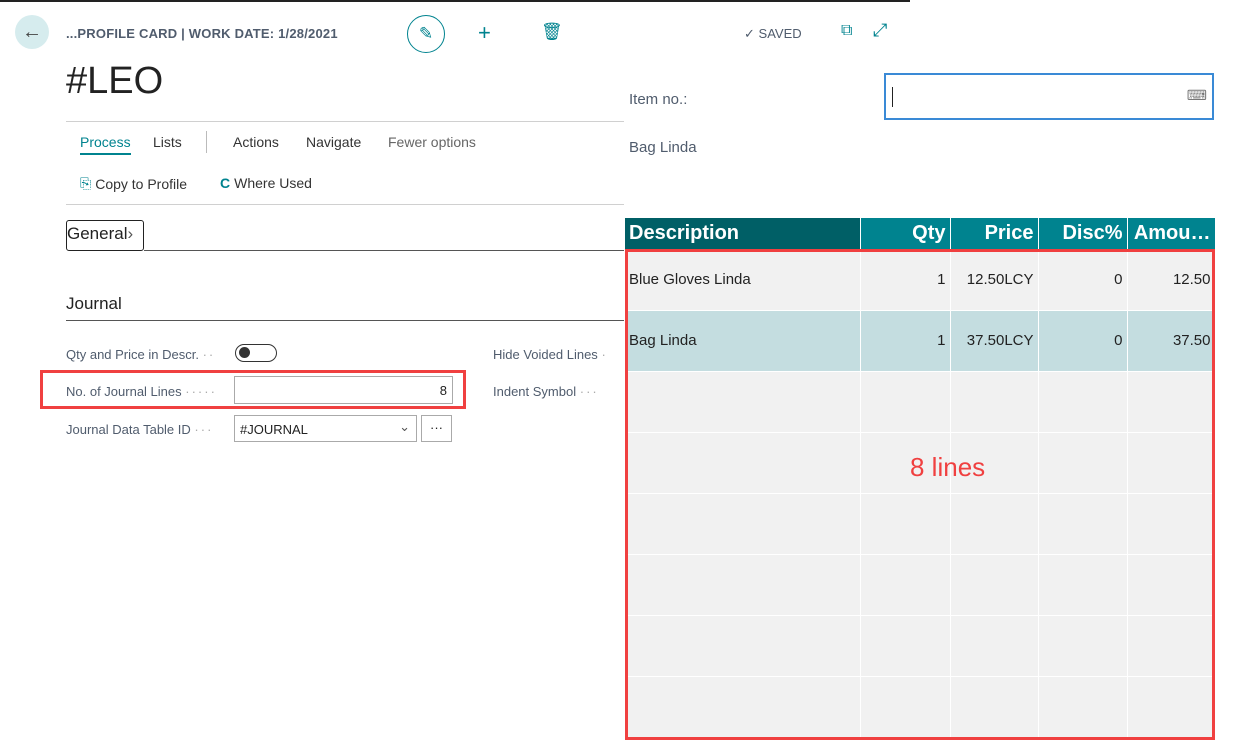  Describe the element at coordinates (1197, 95) in the screenshot. I see `keyboard-icon: ⌨` at that location.